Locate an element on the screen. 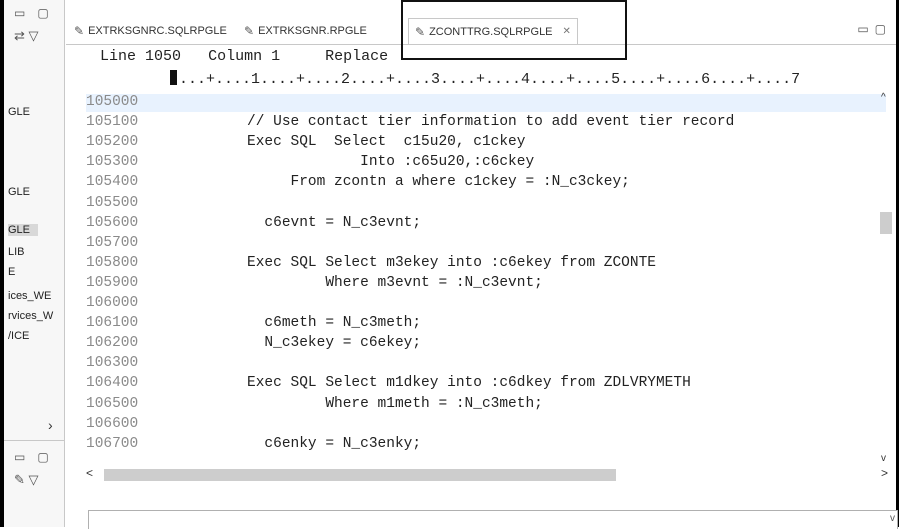 Image resolution: width=899 pixels, height=529 pixels. code-line: 106500 Where m1meth = :N_c3meth; is located at coordinates (486, 405).